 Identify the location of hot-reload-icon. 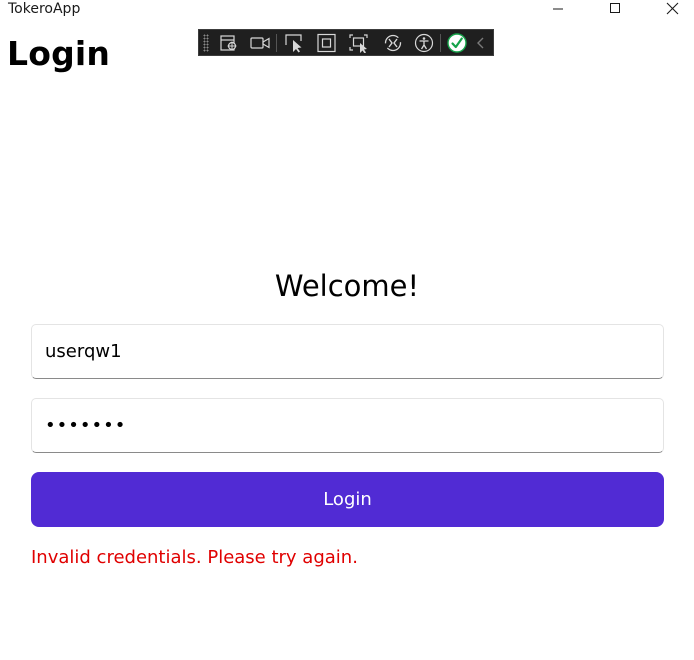
(393, 43).